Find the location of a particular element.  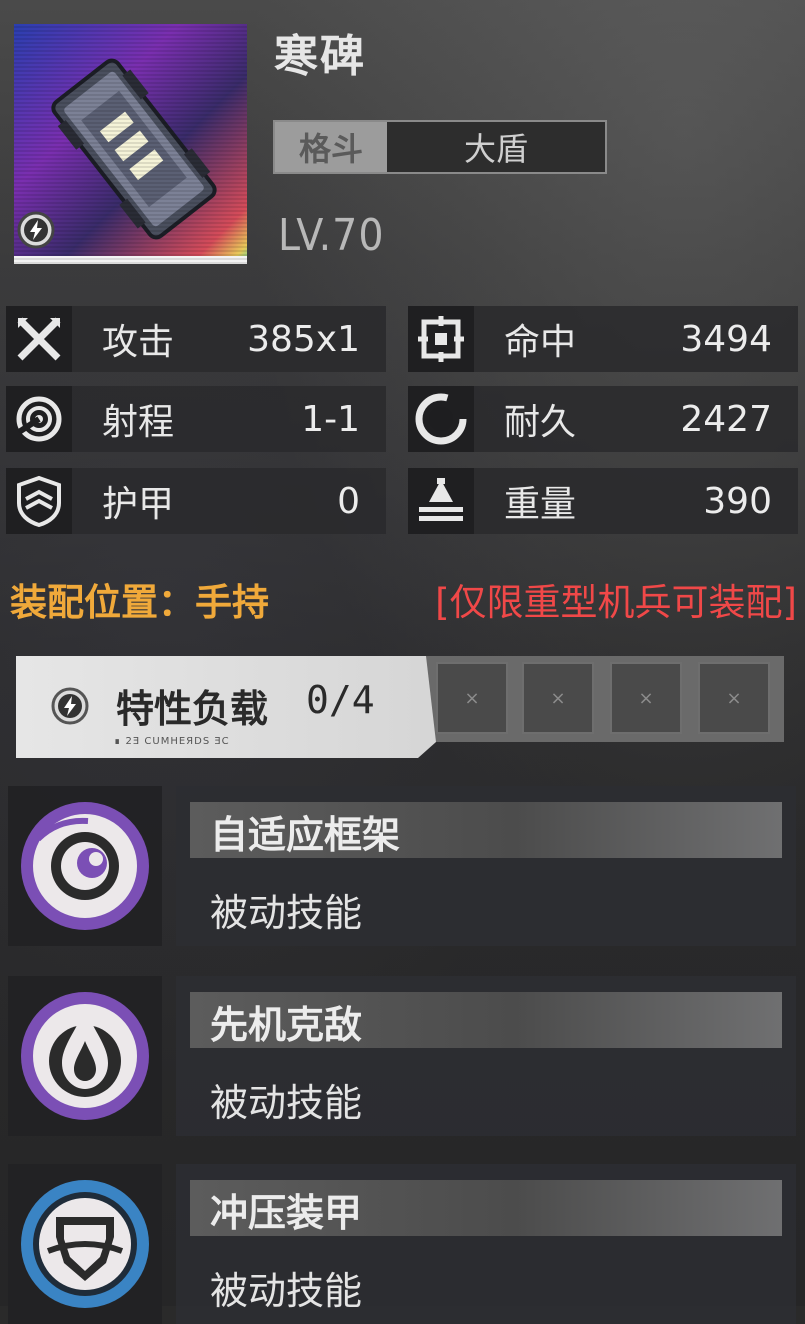

skill-card: 冲压装甲 被动技能 is located at coordinates (486, 1244).